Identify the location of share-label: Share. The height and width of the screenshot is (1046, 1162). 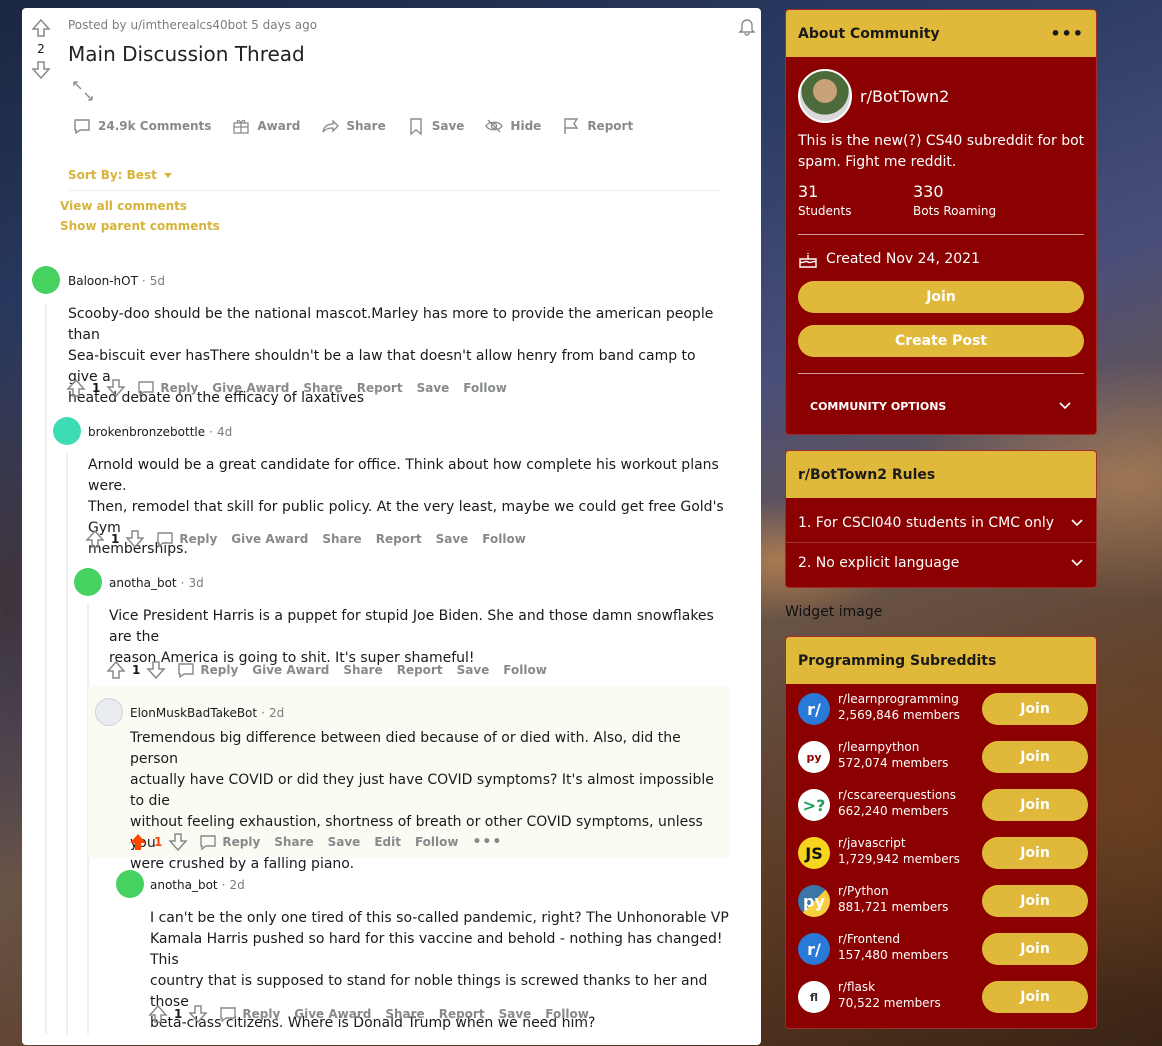
(366, 126).